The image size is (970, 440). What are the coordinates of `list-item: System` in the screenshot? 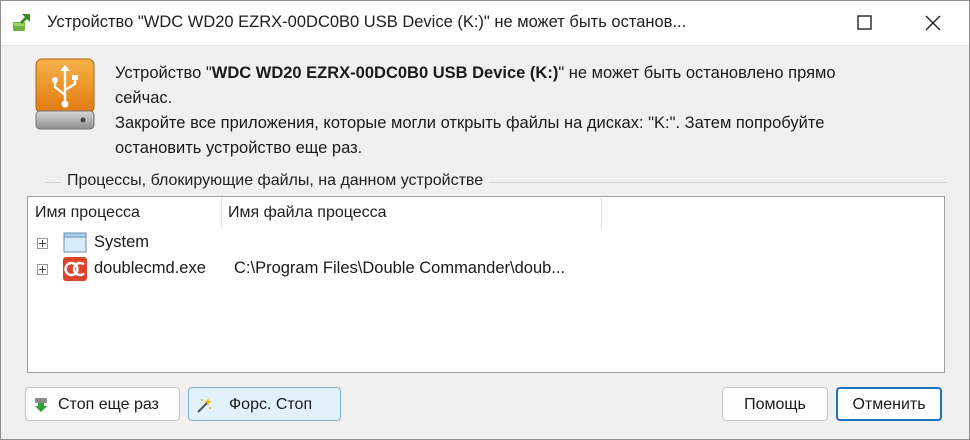 It's located at (486, 243).